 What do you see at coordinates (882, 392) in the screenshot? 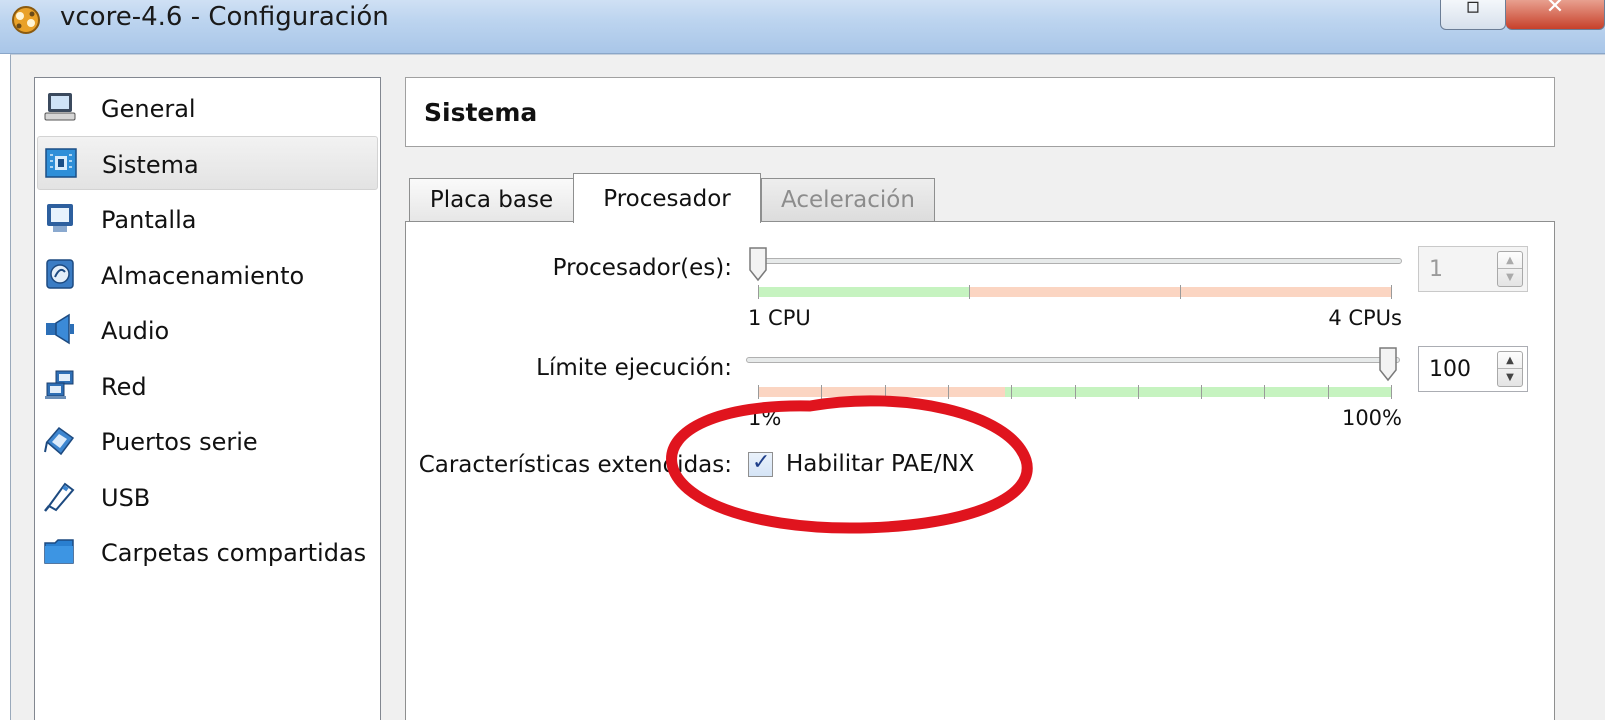
I see `band-warn` at bounding box center [882, 392].